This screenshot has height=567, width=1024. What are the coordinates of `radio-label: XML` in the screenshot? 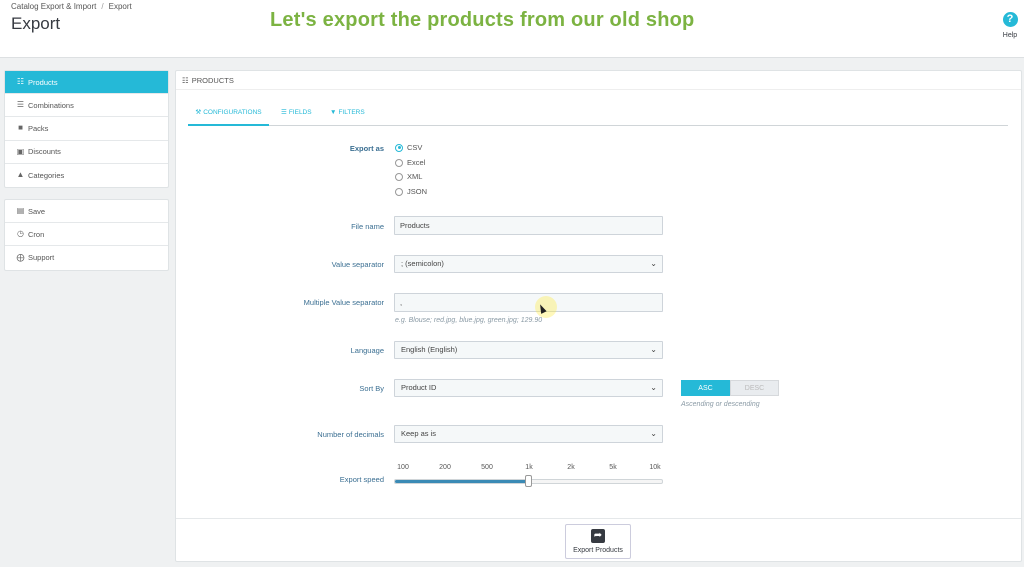 It's located at (415, 176).